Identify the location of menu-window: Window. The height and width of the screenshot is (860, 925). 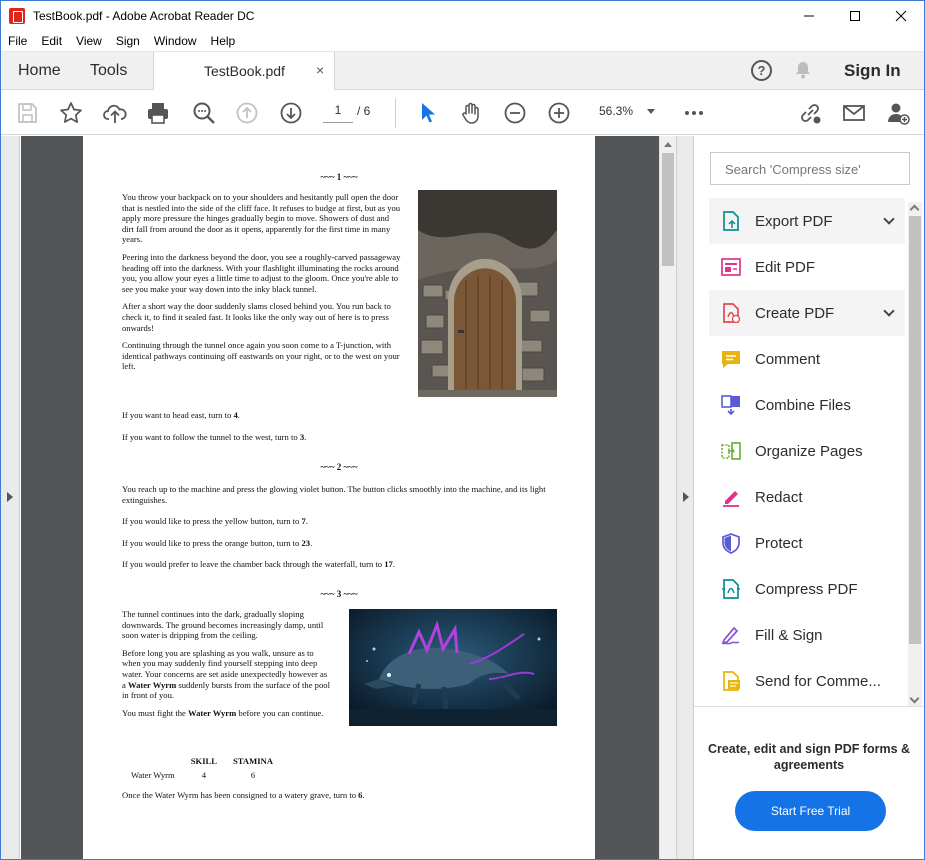
(175, 41).